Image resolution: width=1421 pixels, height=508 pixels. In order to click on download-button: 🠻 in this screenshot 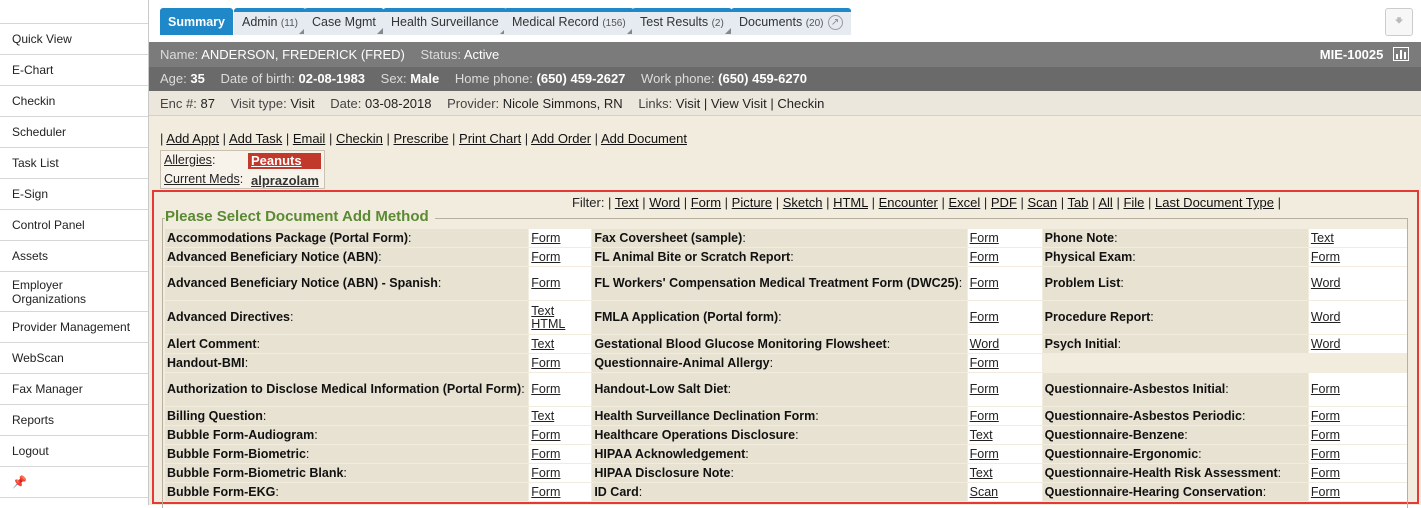, I will do `click(1399, 22)`.